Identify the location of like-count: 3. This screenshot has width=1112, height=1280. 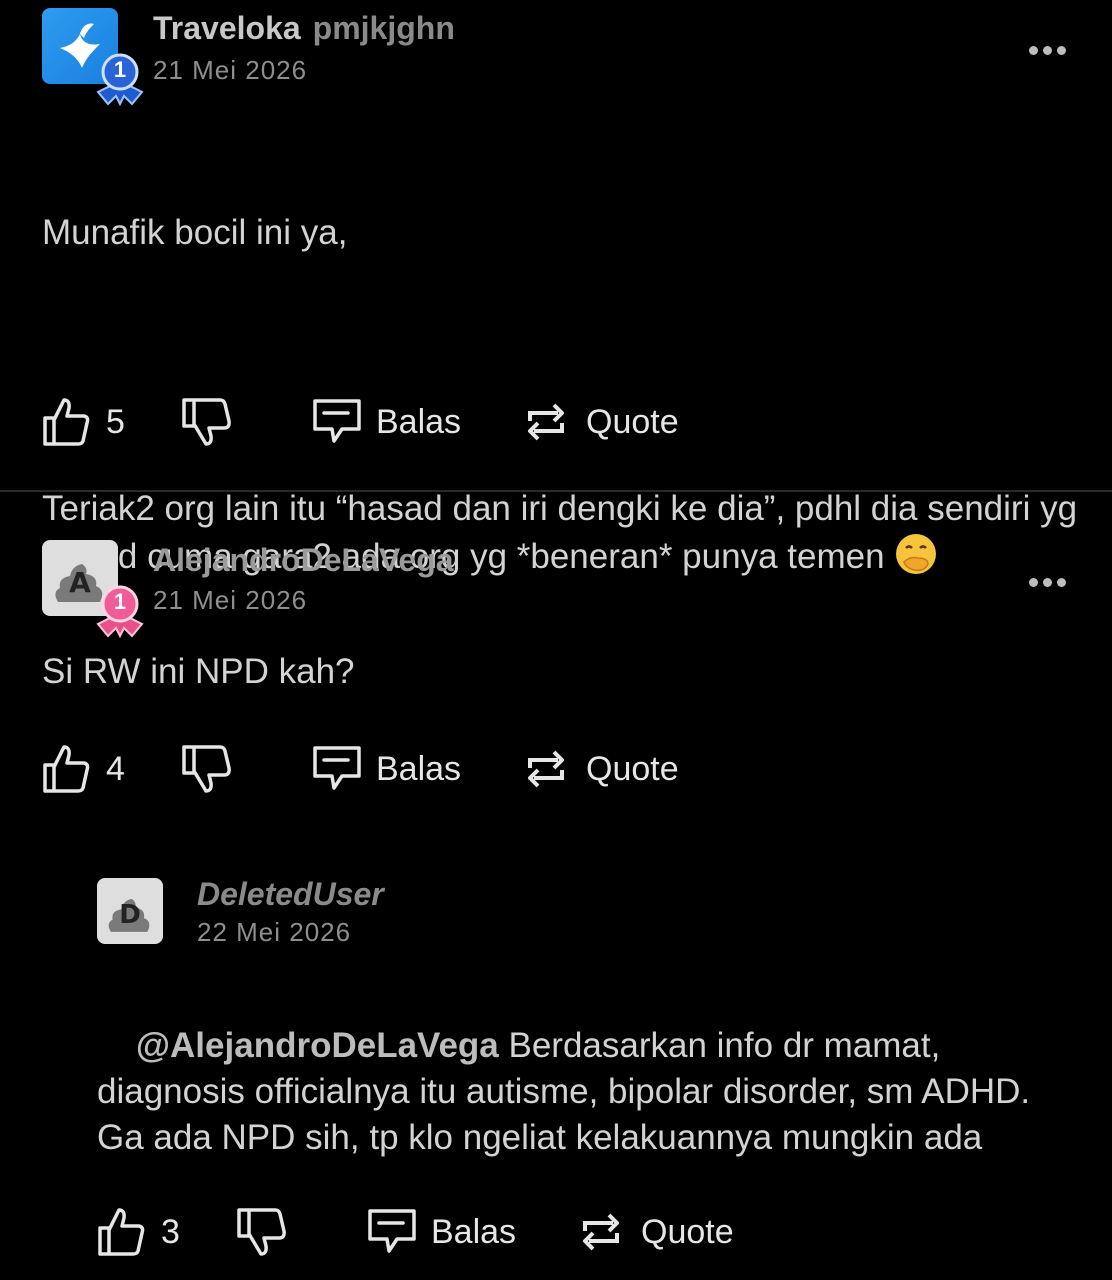
(170, 1231).